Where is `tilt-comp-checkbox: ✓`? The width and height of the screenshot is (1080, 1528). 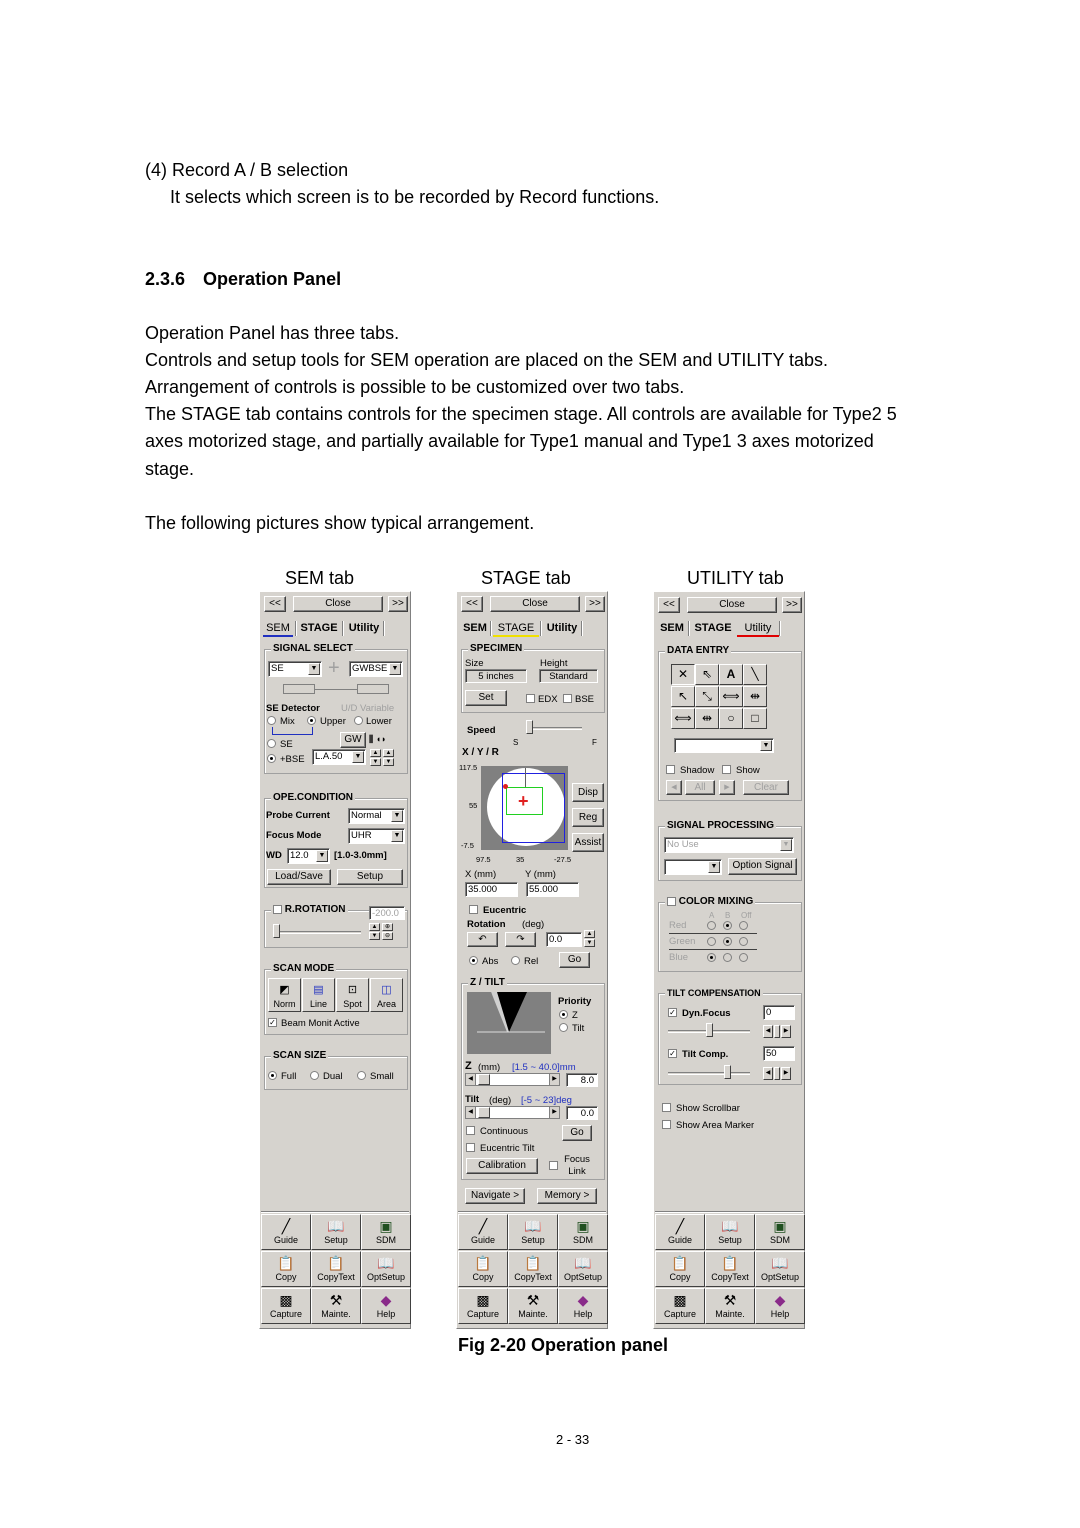 tilt-comp-checkbox: ✓ is located at coordinates (672, 1053).